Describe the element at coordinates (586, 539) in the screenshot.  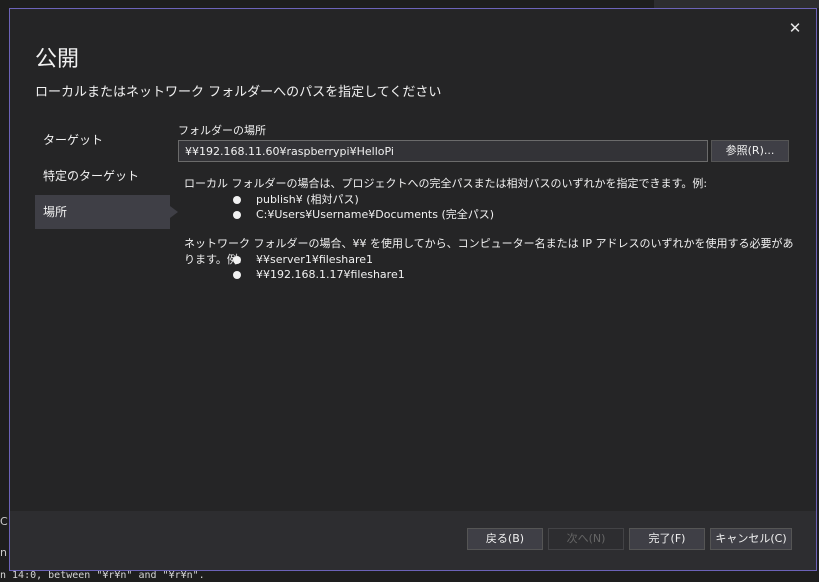
I see `next-button: 次へ(N)` at that location.